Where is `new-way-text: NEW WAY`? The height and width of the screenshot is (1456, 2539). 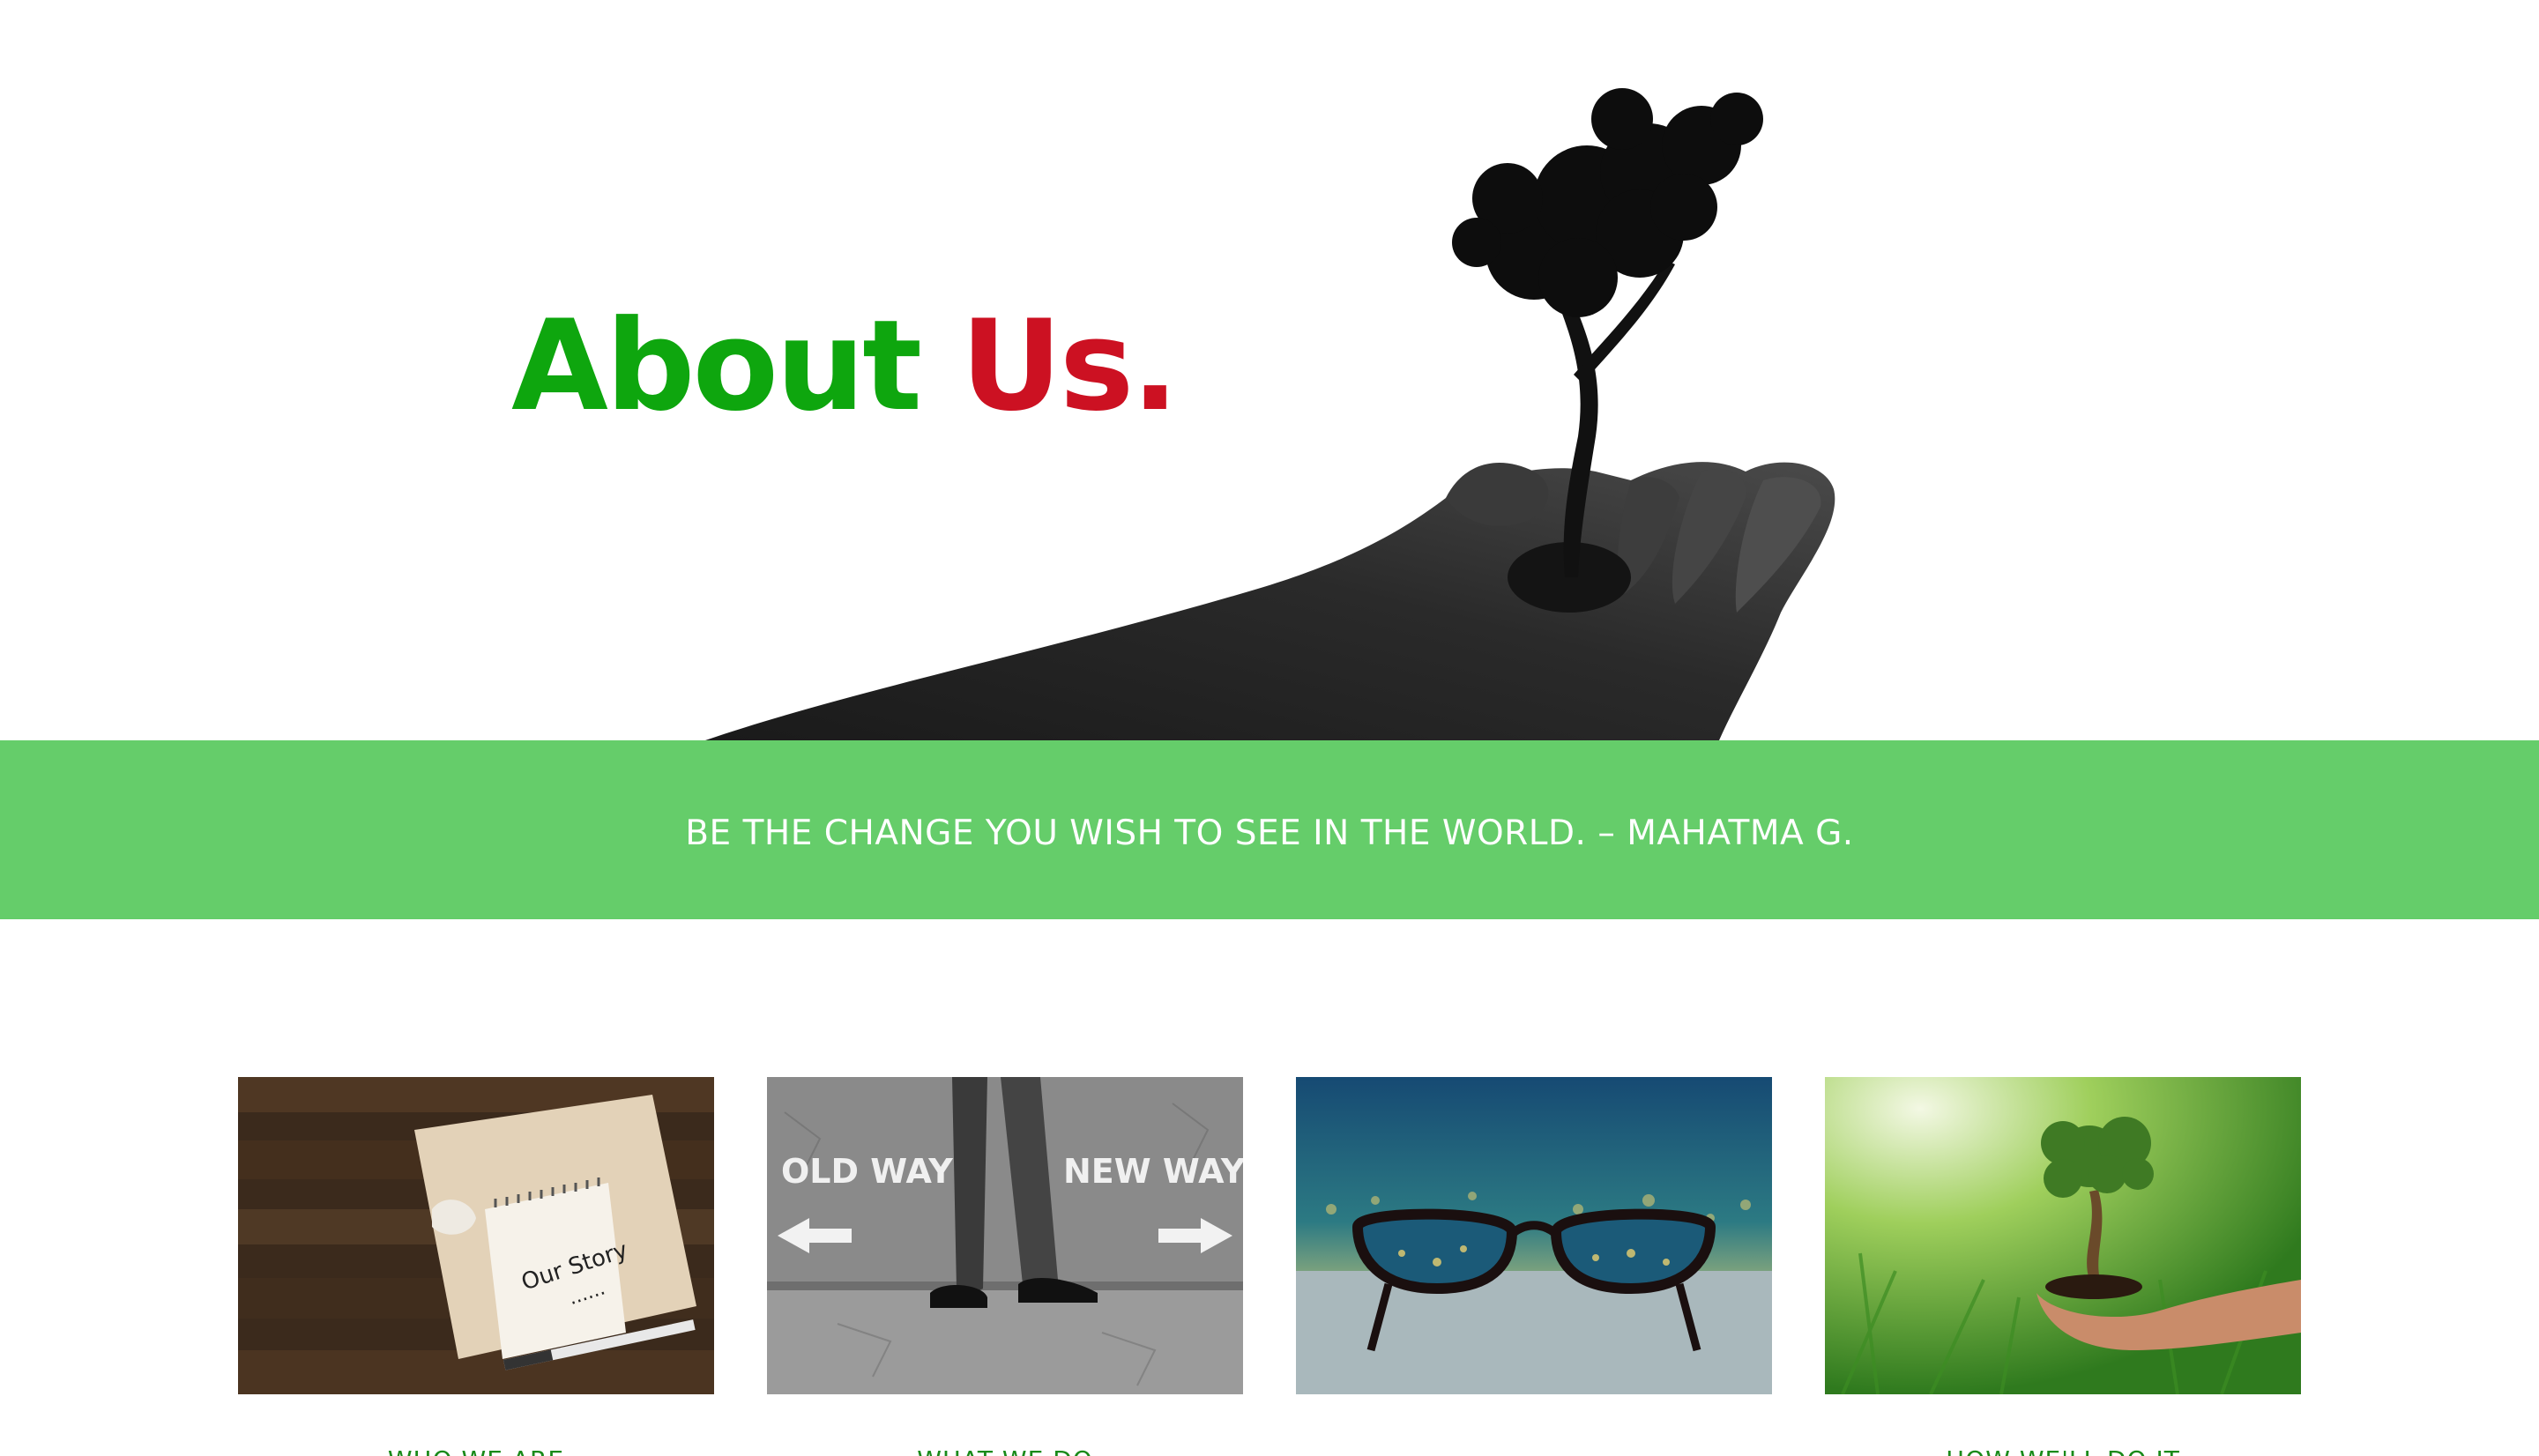 new-way-text: NEW WAY is located at coordinates (1153, 1171).